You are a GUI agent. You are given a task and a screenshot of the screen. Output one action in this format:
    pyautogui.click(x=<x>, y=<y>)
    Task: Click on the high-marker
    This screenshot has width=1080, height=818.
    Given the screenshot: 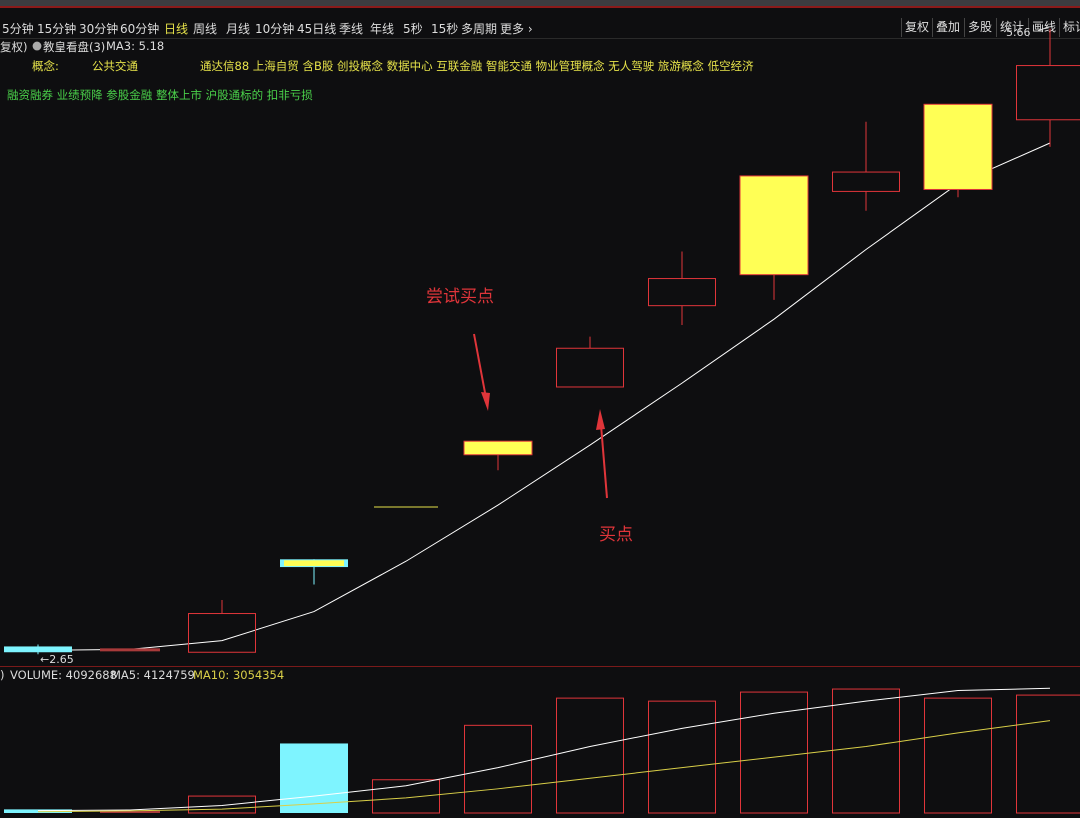 What is the action you would take?
    pyautogui.click(x=1043, y=29)
    